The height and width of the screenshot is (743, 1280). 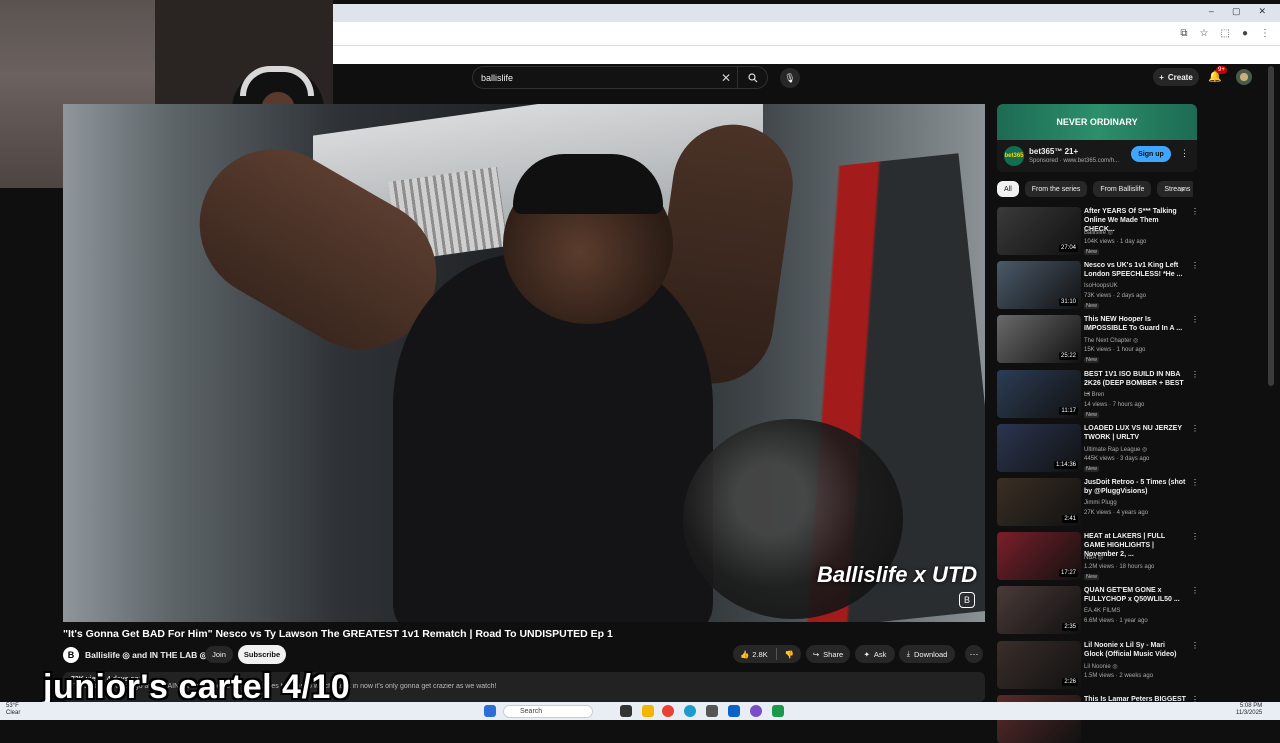 What do you see at coordinates (1039, 556) in the screenshot?
I see `video-thumbnail: 17:27` at bounding box center [1039, 556].